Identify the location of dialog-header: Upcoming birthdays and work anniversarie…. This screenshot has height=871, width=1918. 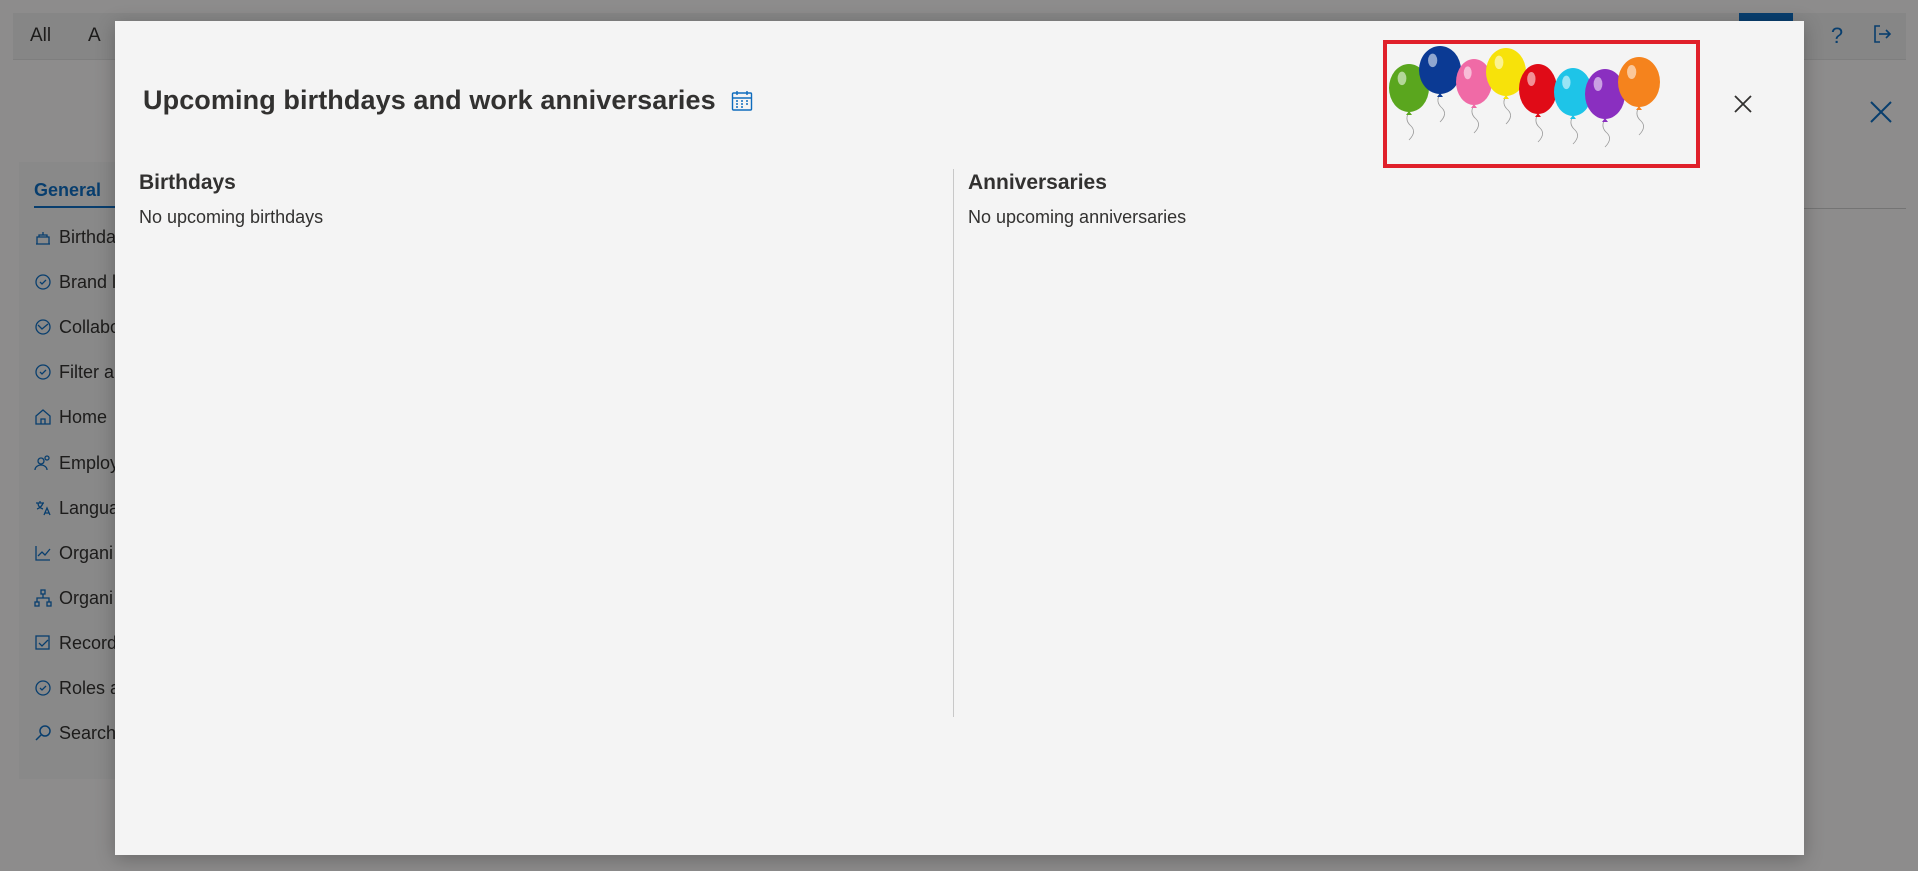
(448, 100).